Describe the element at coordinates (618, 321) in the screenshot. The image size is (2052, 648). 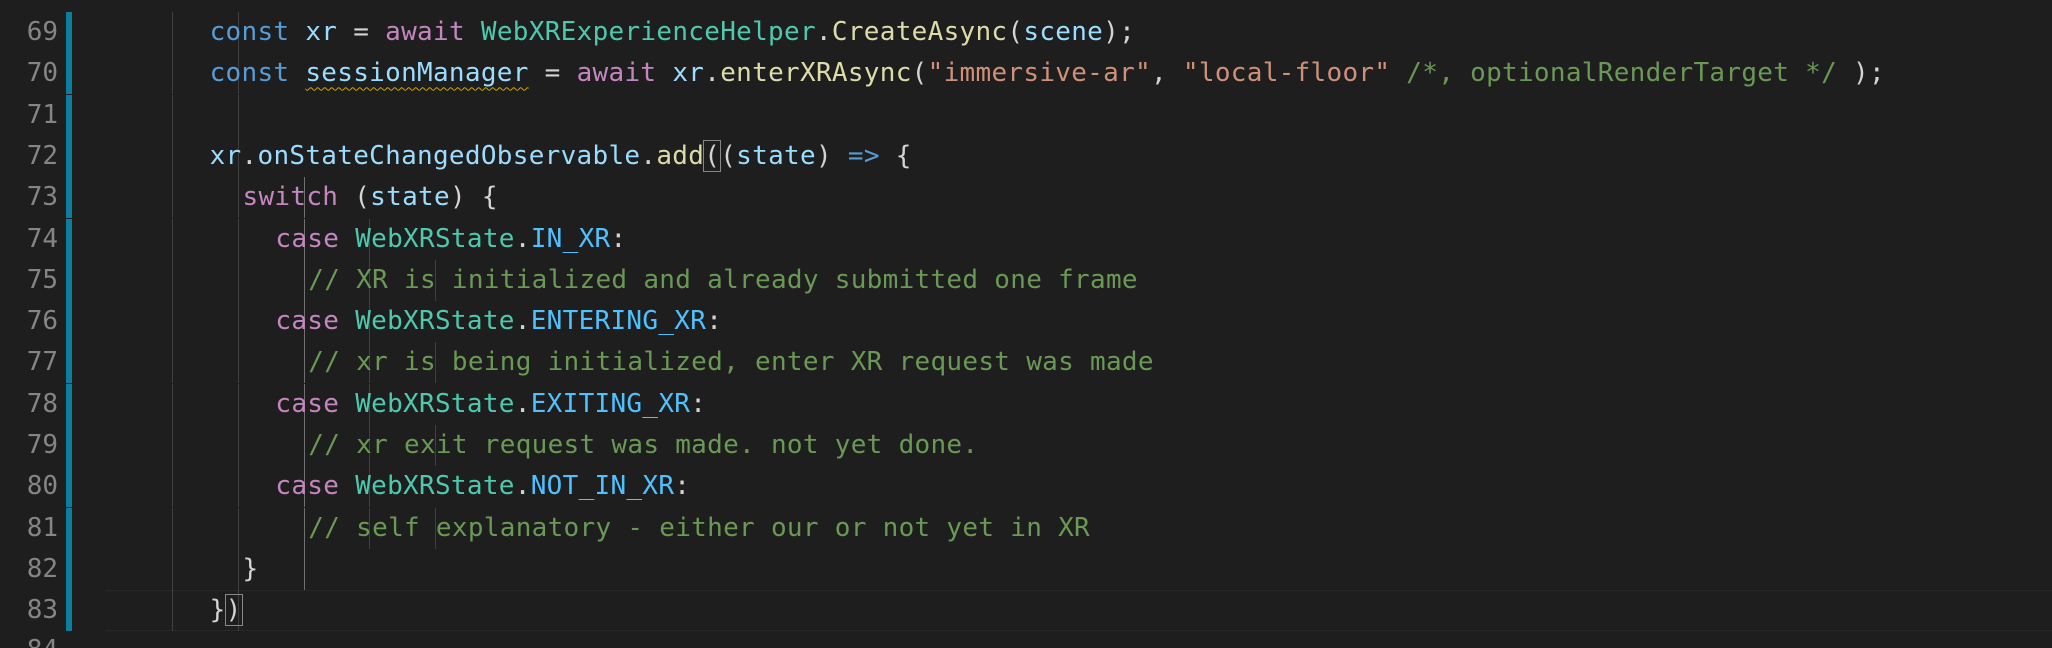
I see `code-token: ENTERING_XR` at that location.